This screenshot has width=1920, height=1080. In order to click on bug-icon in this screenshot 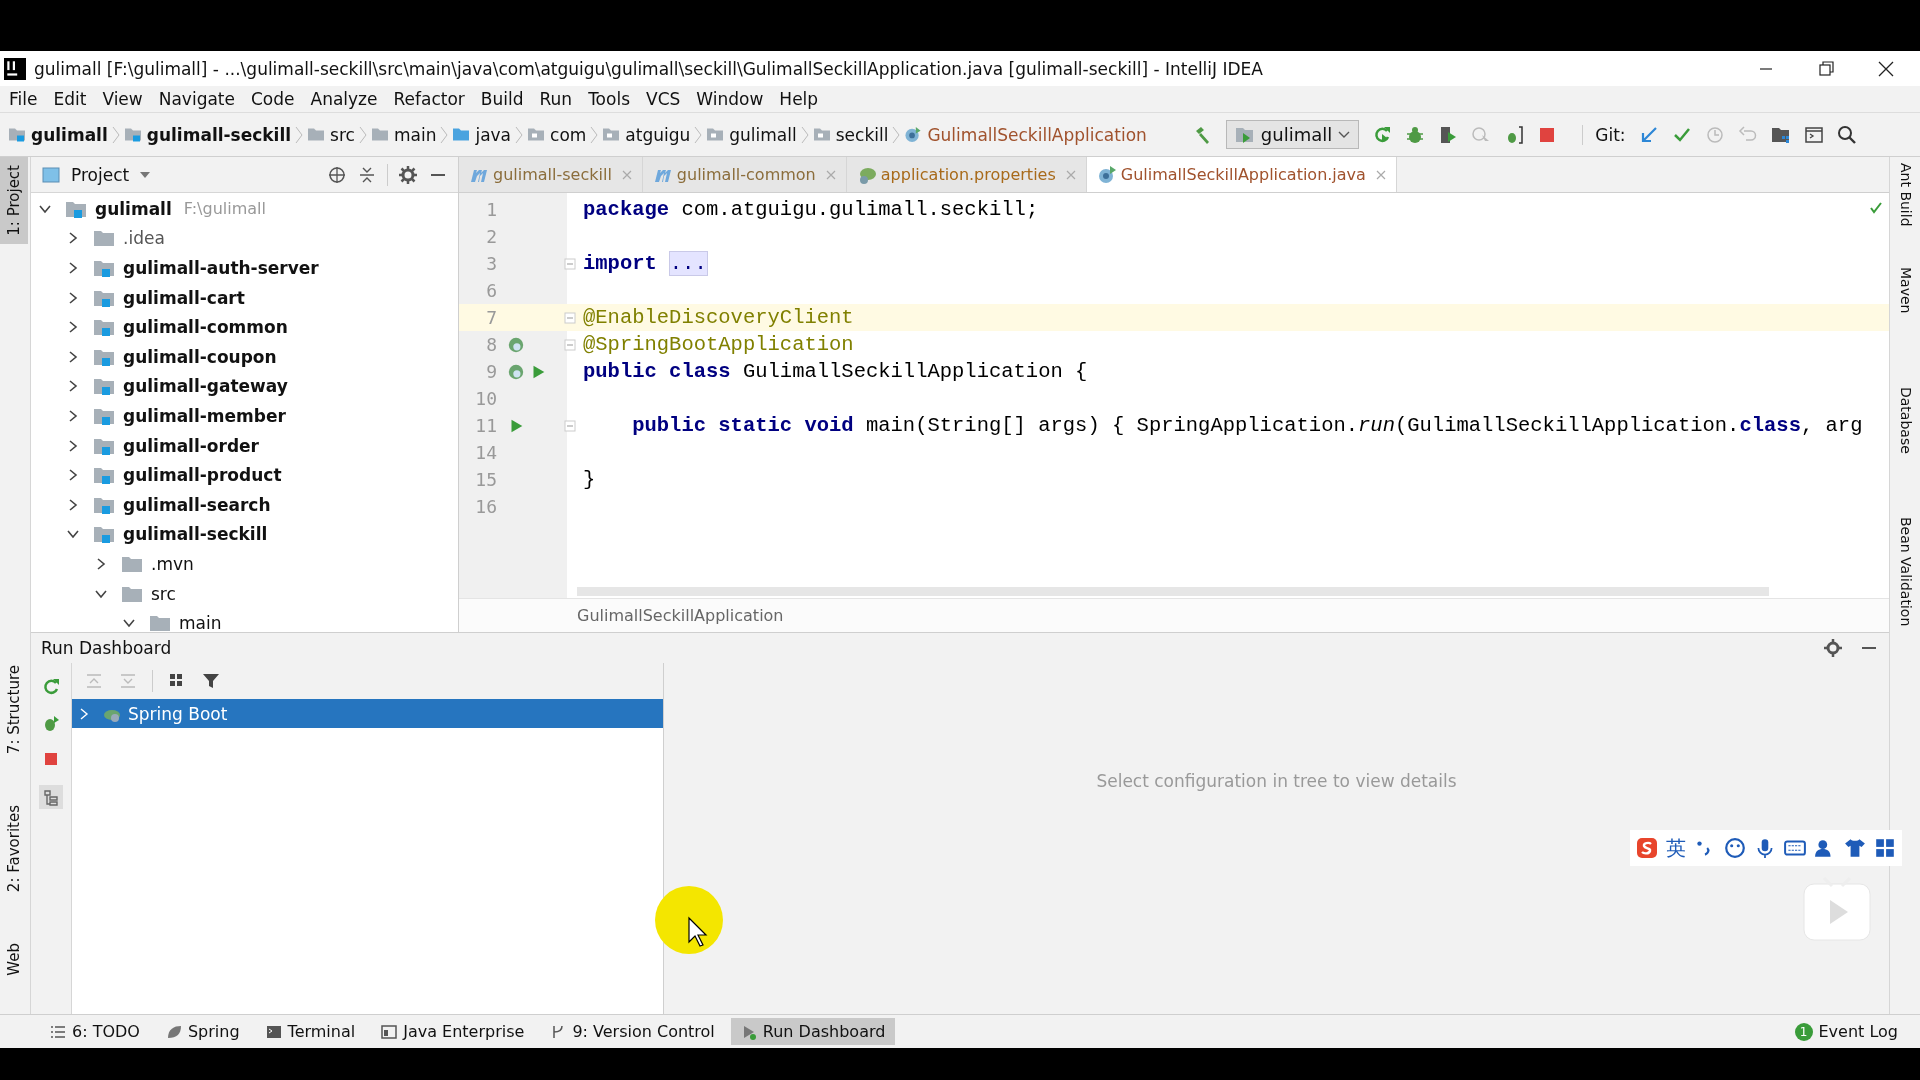, I will do `click(1415, 134)`.